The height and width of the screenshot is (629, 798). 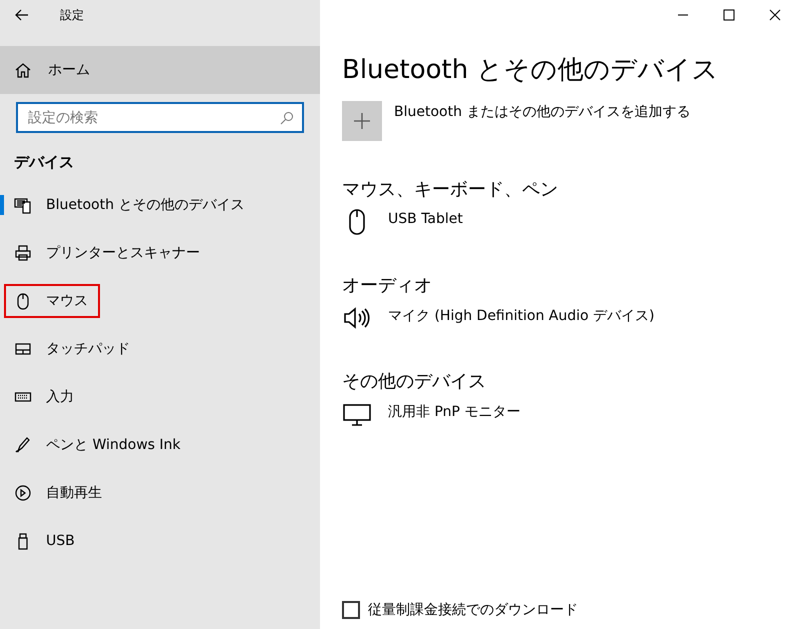 I want to click on printer-icon, so click(x=23, y=253).